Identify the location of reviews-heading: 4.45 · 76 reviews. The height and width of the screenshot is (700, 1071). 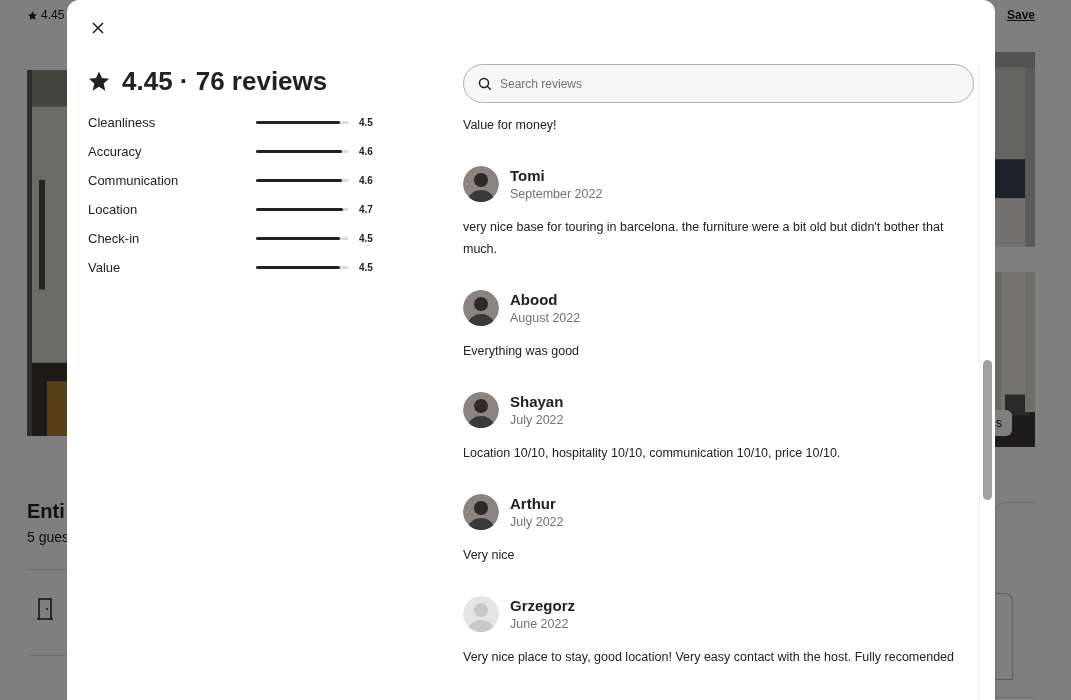
(225, 81).